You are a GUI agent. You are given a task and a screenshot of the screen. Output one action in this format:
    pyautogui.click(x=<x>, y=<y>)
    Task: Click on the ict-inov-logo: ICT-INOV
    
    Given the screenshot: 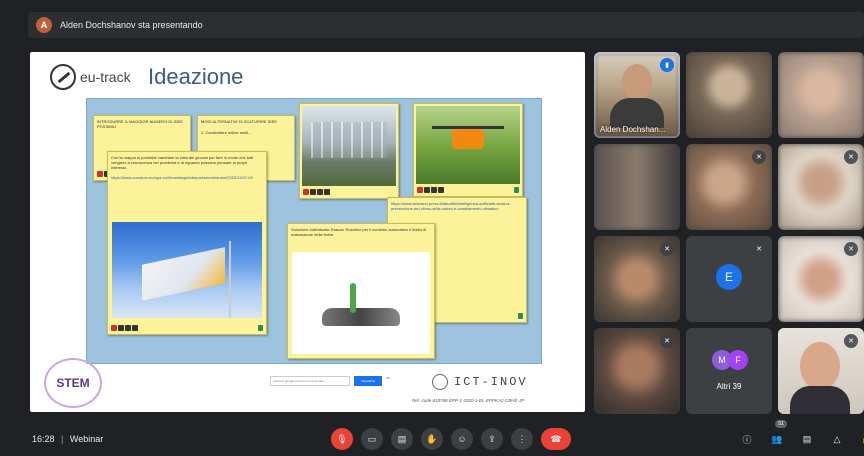 What is the action you would take?
    pyautogui.click(x=480, y=382)
    